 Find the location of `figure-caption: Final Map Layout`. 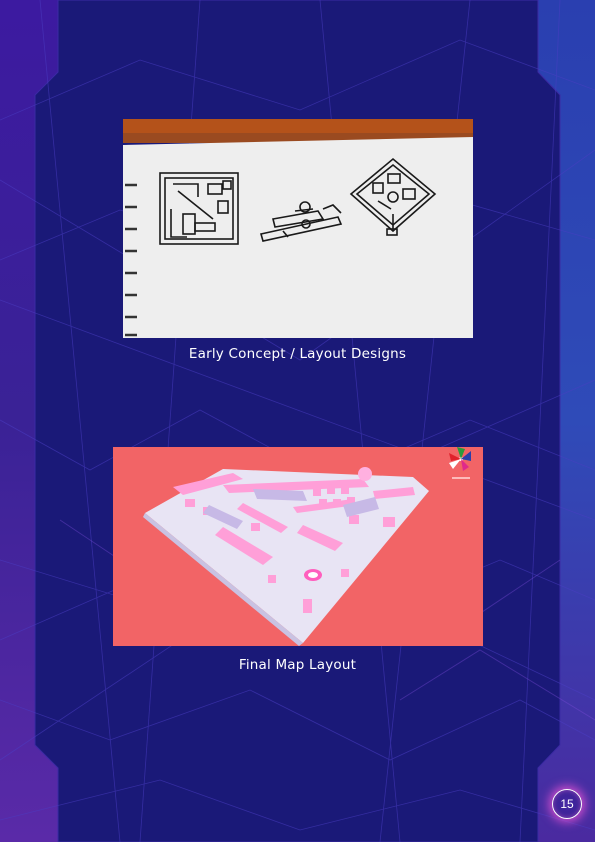

figure-caption: Final Map Layout is located at coordinates (297, 665).